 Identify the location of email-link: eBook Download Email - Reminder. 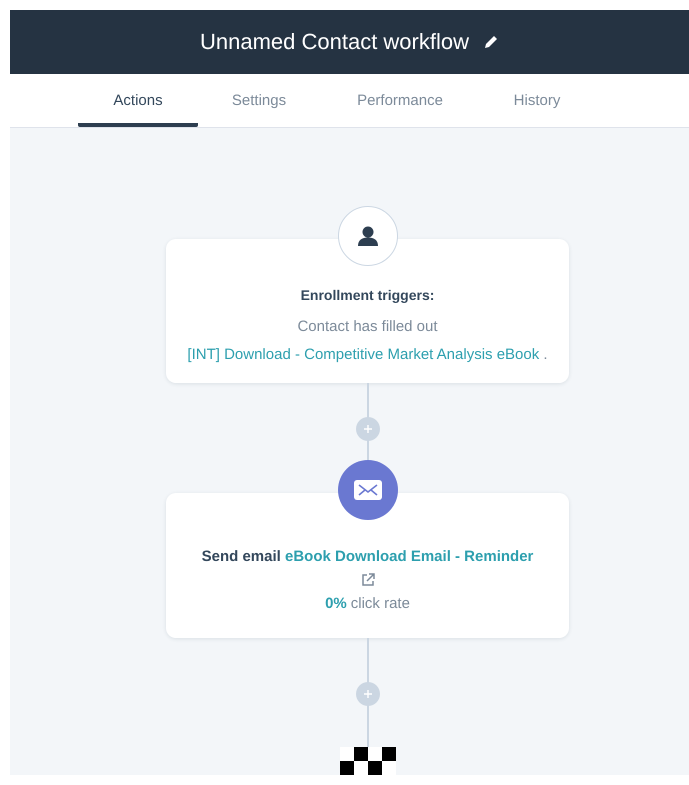
(409, 556).